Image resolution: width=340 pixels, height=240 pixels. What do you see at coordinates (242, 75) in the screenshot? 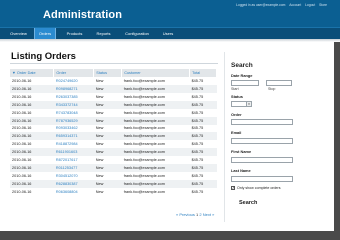
I see `date-range-label: Date Range` at bounding box center [242, 75].